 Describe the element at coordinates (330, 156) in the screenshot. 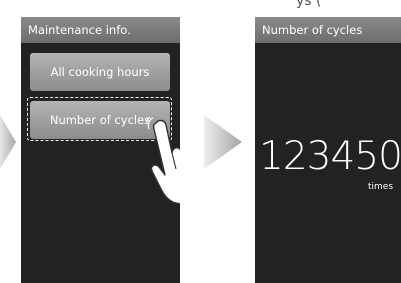

I see `cycle-count-value: 1234500` at that location.